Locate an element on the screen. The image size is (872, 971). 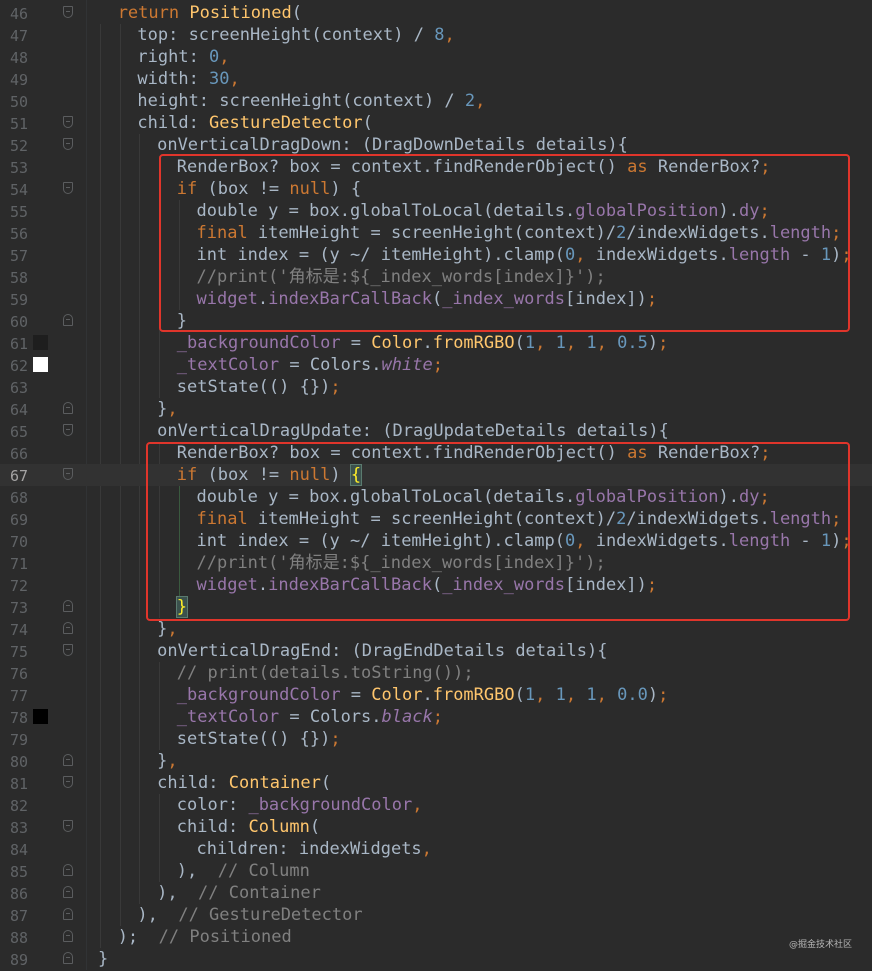
code-token: 0.0 is located at coordinates (632, 695).